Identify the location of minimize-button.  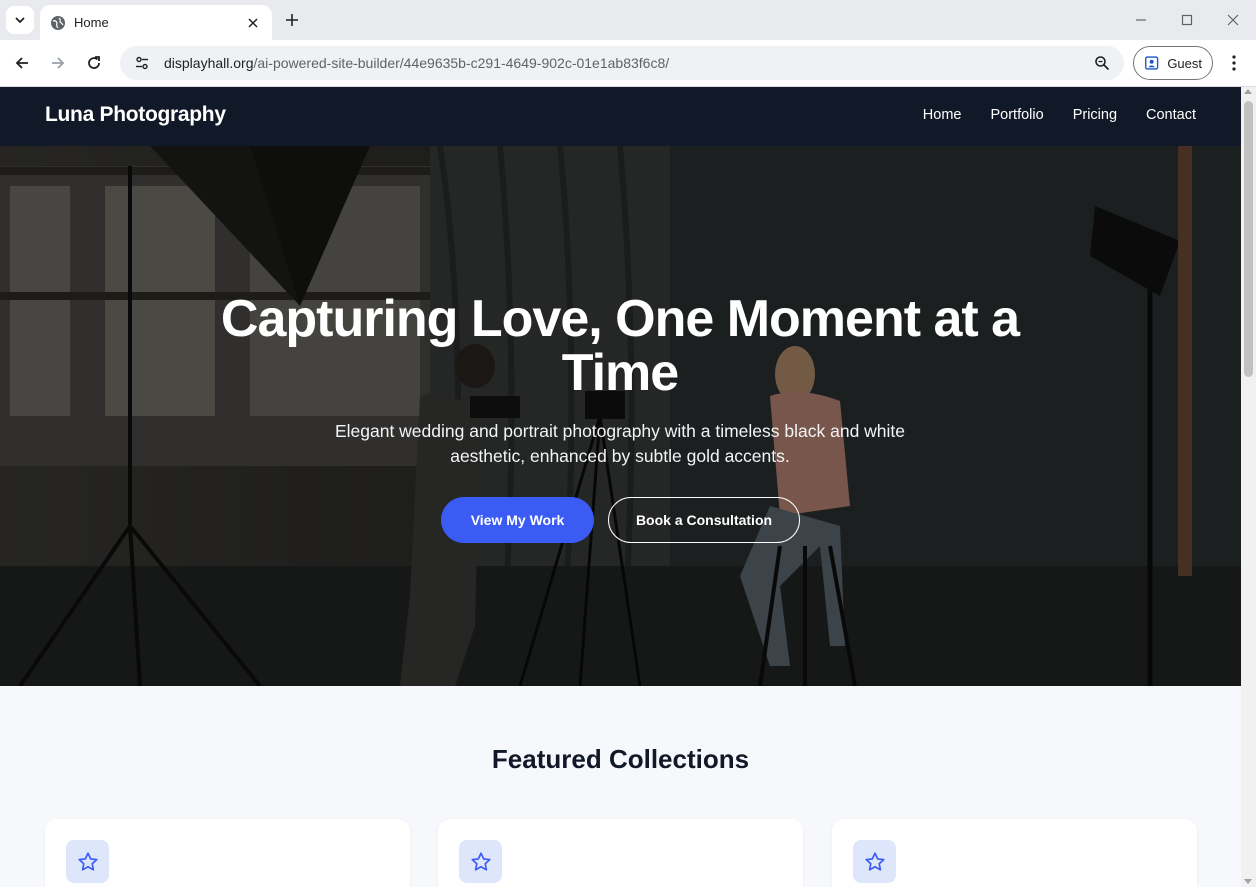
(1141, 20).